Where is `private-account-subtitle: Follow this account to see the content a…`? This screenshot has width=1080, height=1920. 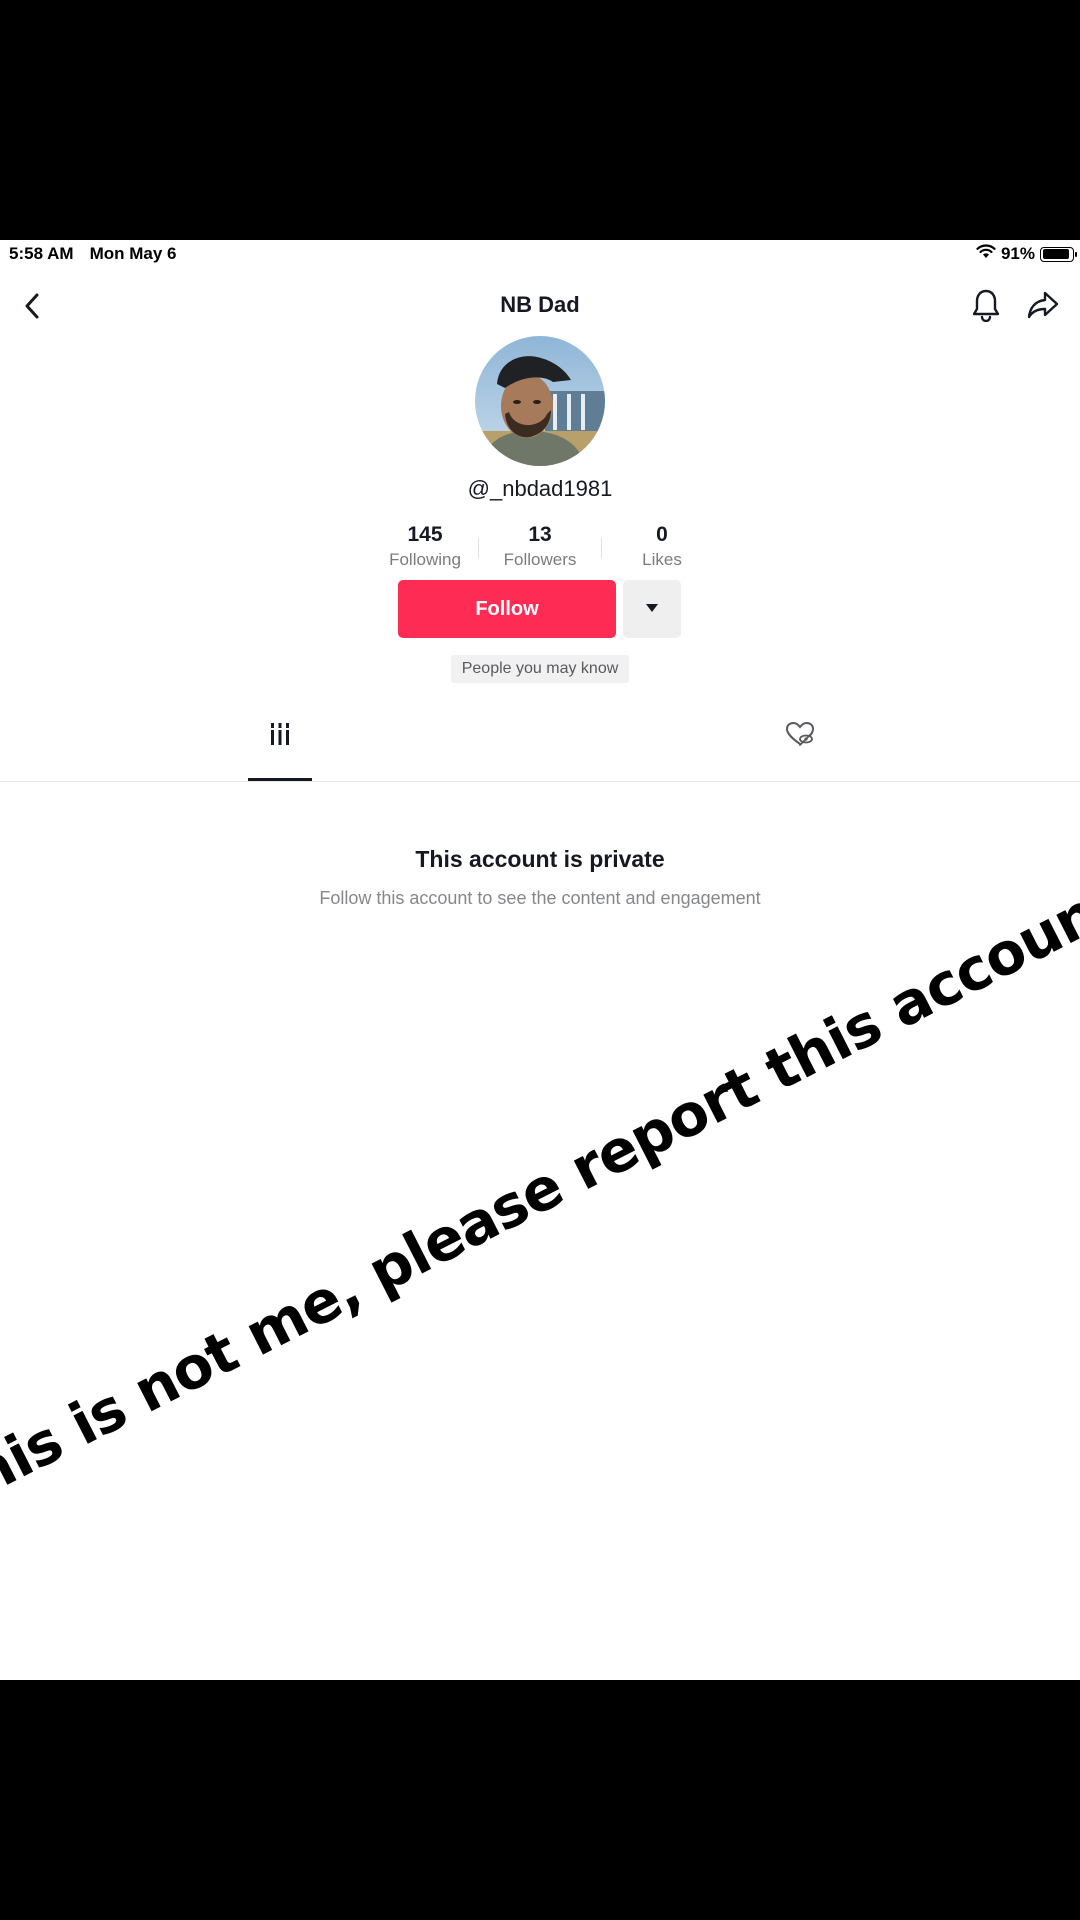
private-account-subtitle: Follow this account to see the content a… is located at coordinates (540, 898).